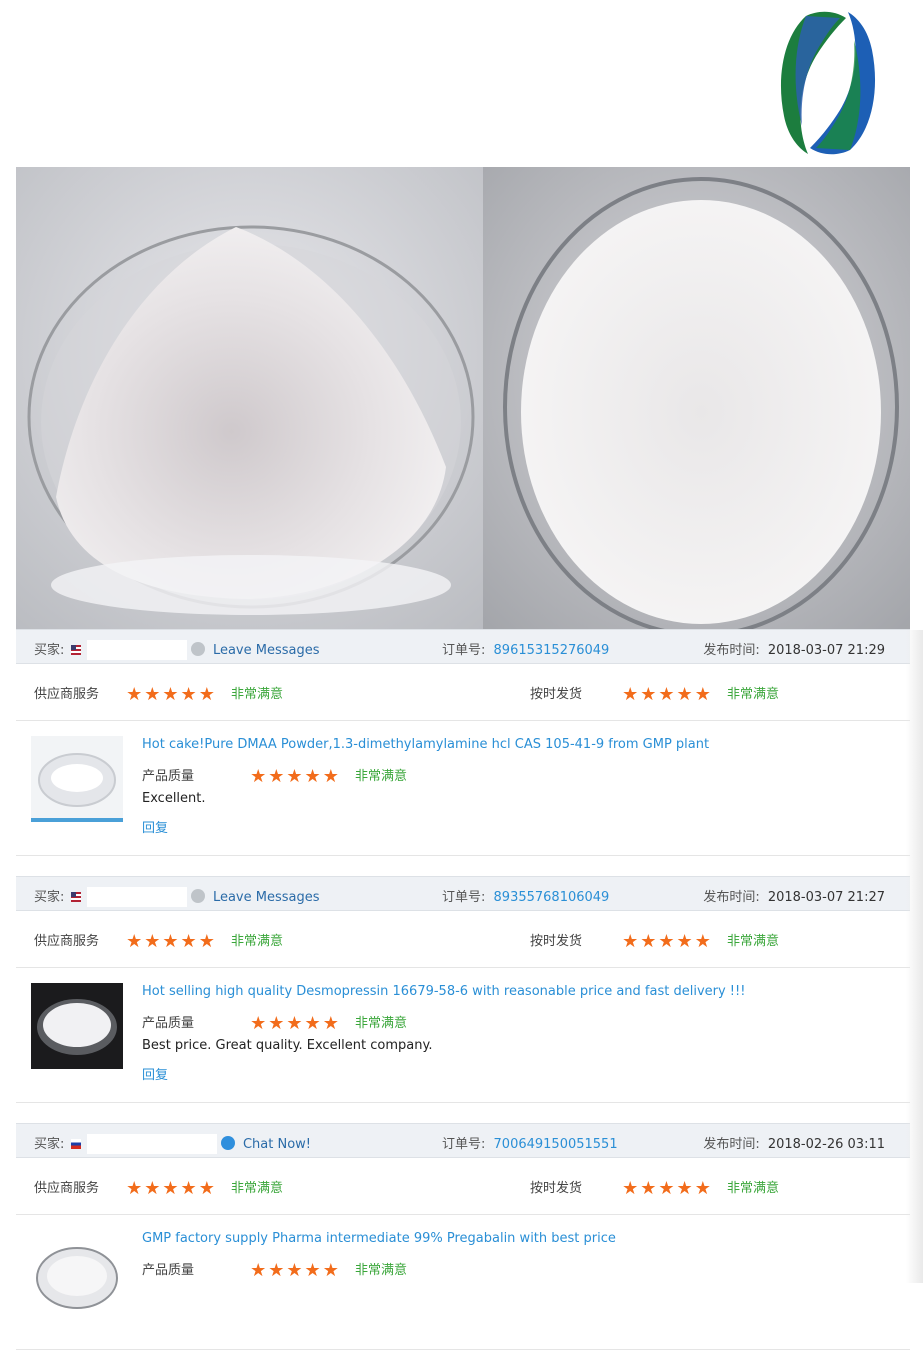 Image resolution: width=923 pixels, height=1350 pixels. I want to click on time-value: 2018-03-07 21:29, so click(826, 650).